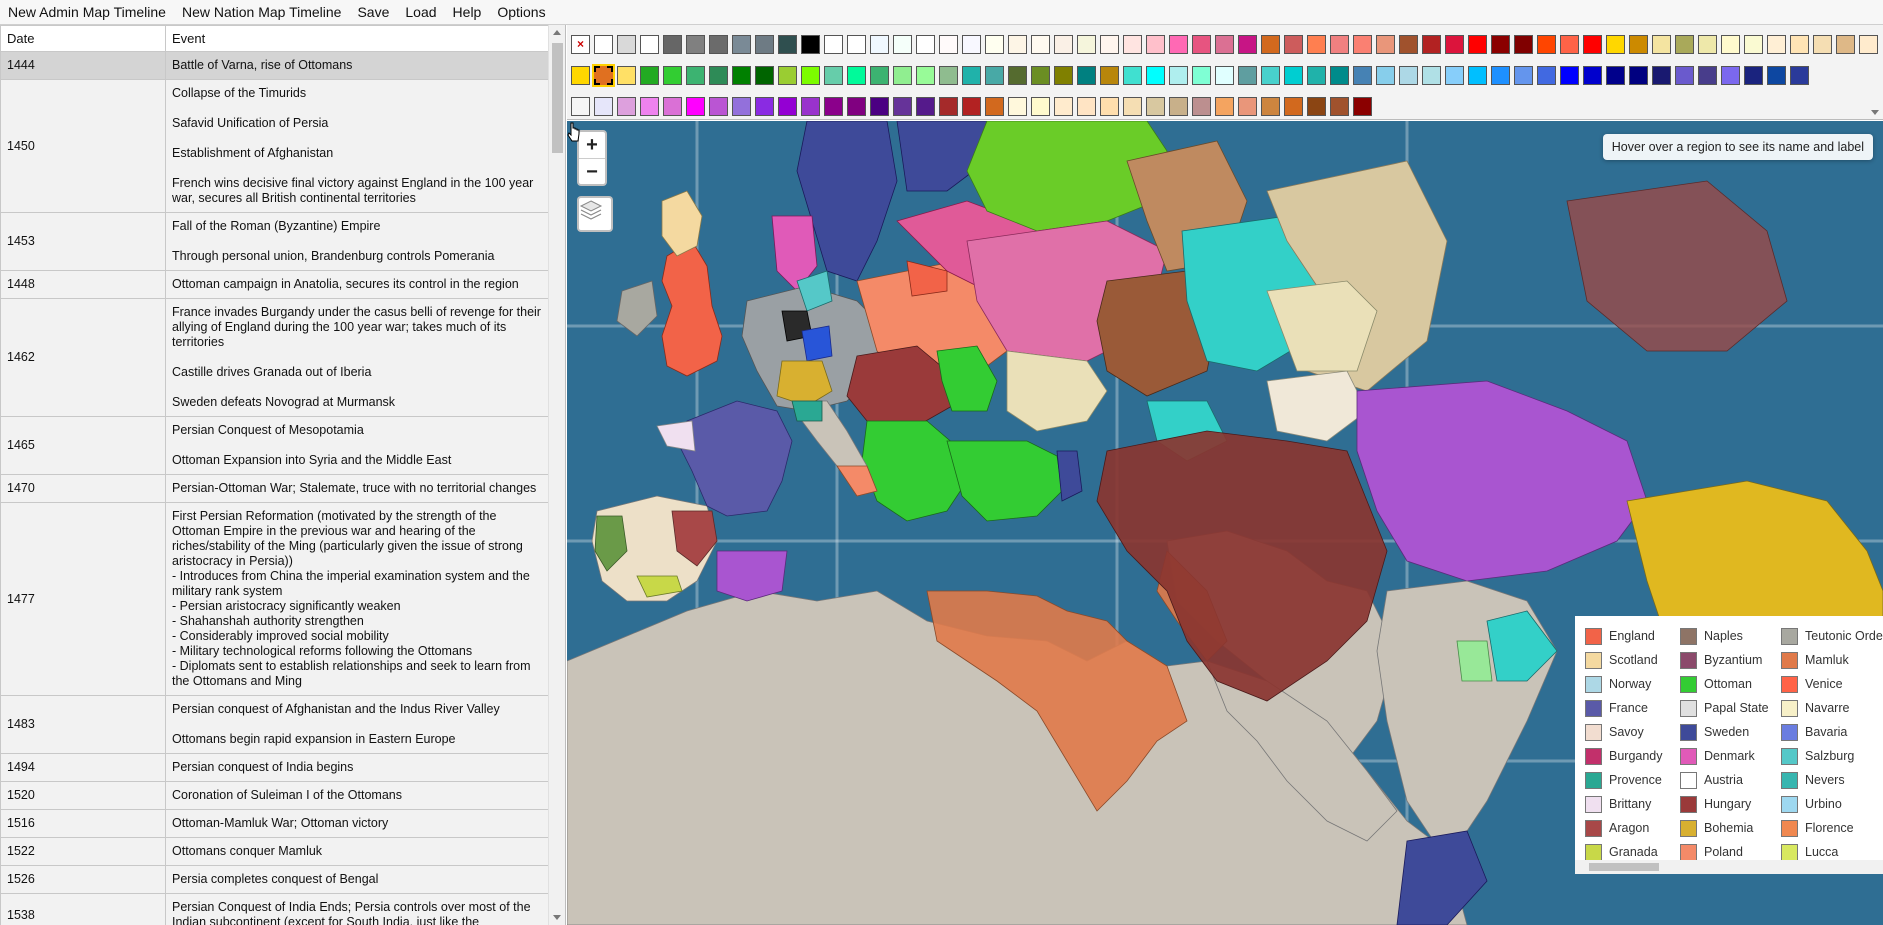 Image resolution: width=1883 pixels, height=925 pixels. What do you see at coordinates (556, 475) in the screenshot?
I see `table-scrollbar` at bounding box center [556, 475].